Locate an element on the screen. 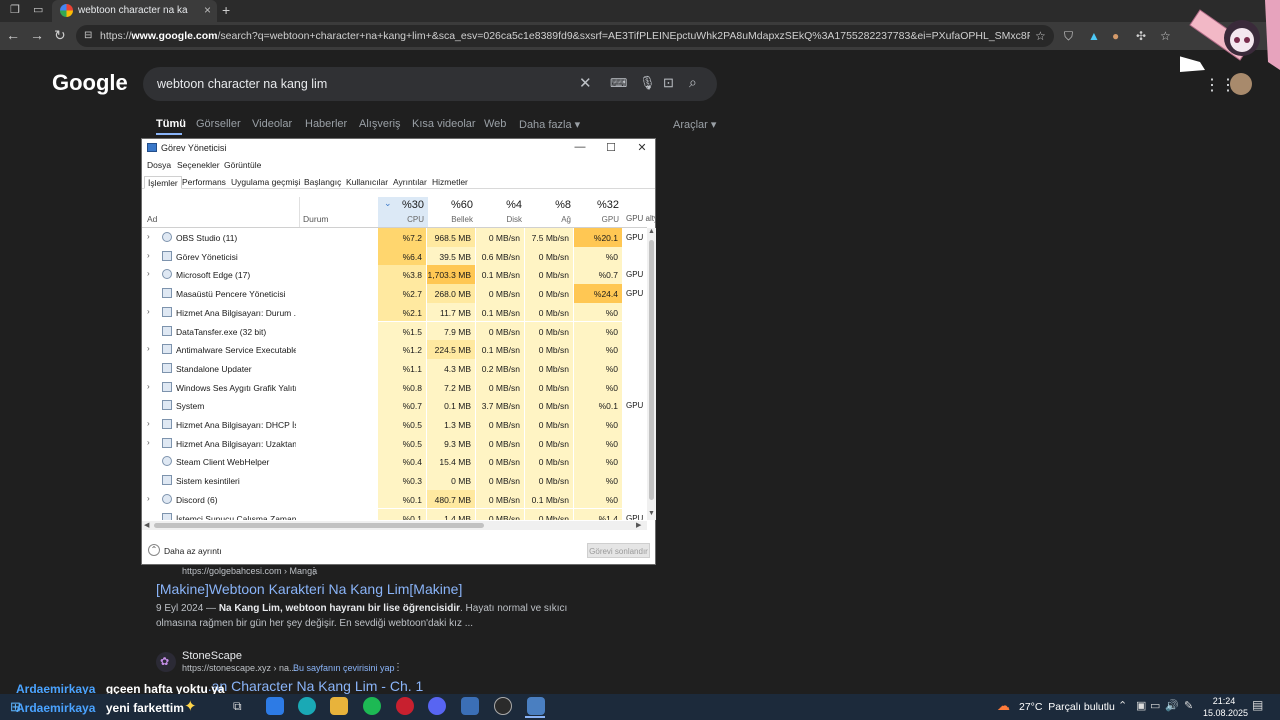  search-input: webtoon character na kang lim is located at coordinates (242, 84).